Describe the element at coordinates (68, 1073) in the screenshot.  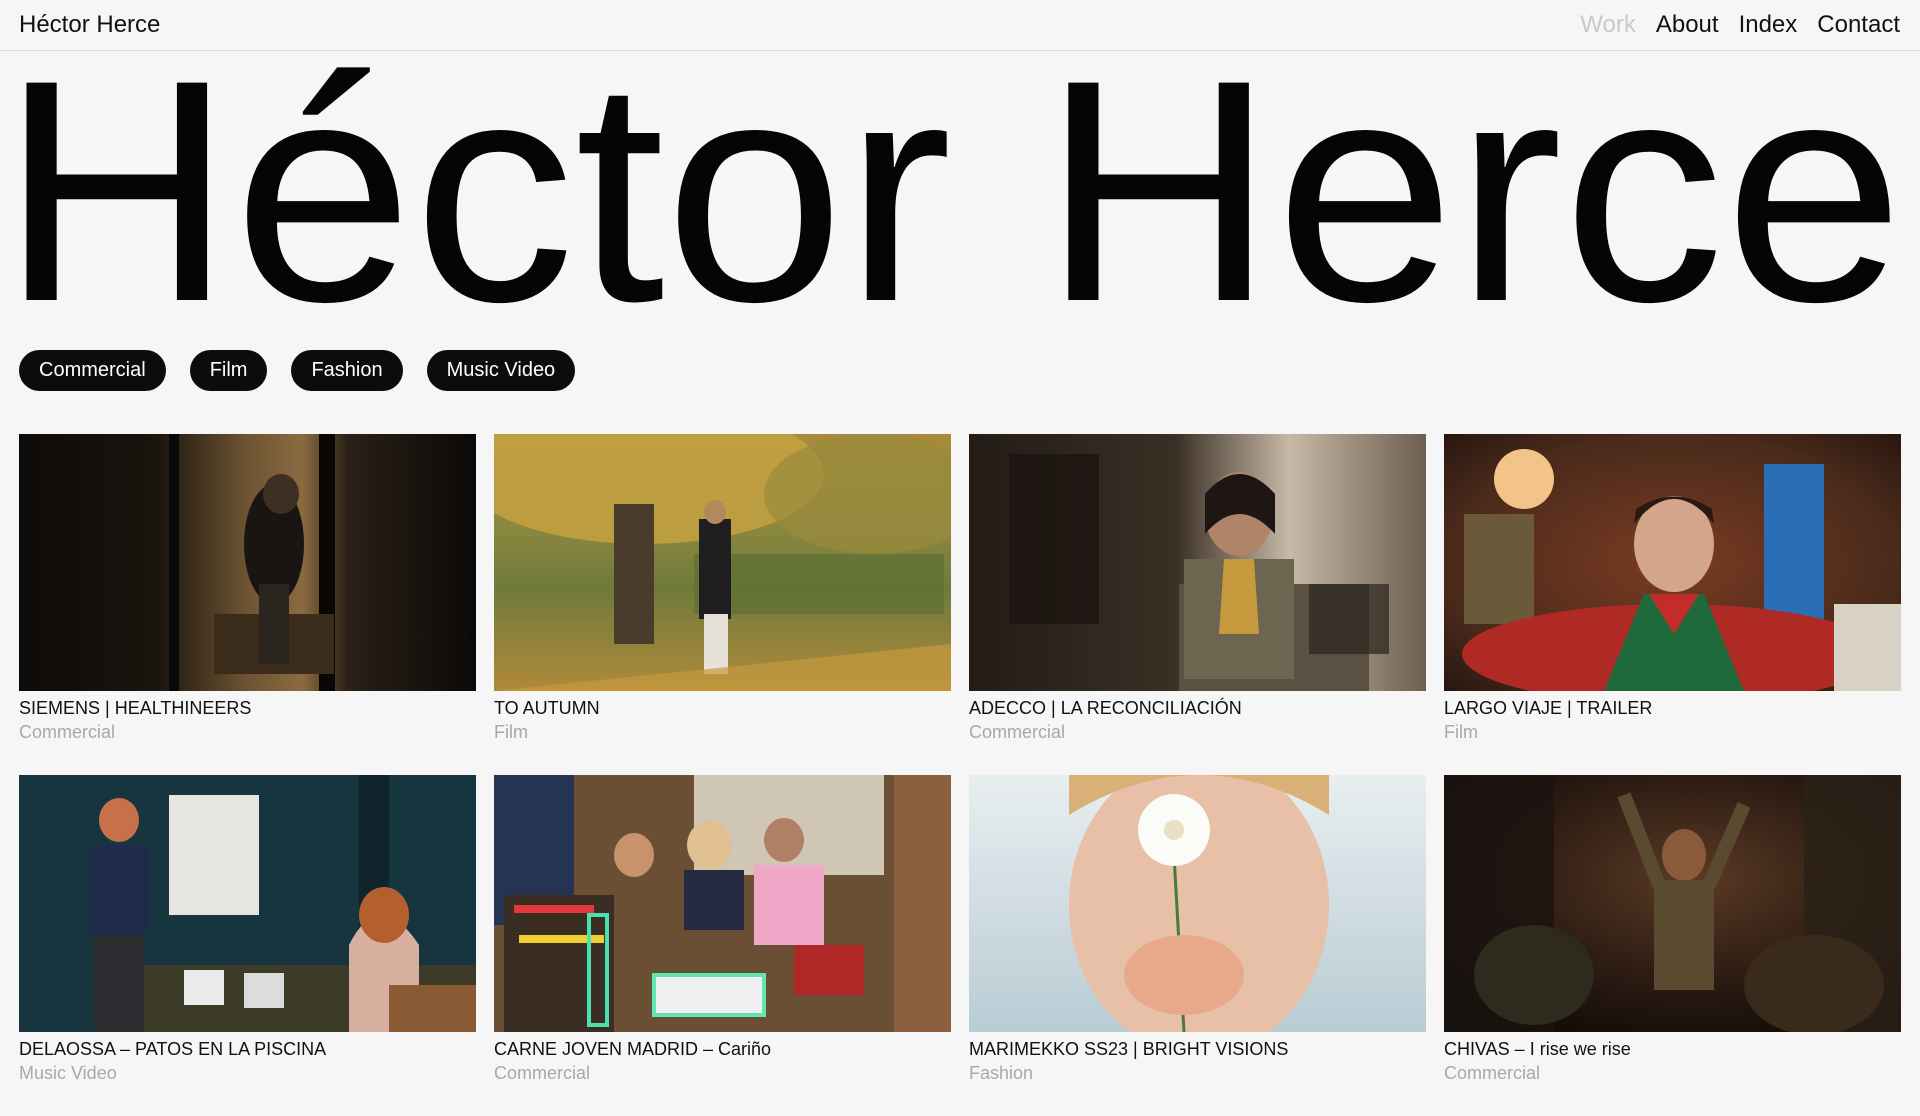
I see `project-category: Music Video` at that location.